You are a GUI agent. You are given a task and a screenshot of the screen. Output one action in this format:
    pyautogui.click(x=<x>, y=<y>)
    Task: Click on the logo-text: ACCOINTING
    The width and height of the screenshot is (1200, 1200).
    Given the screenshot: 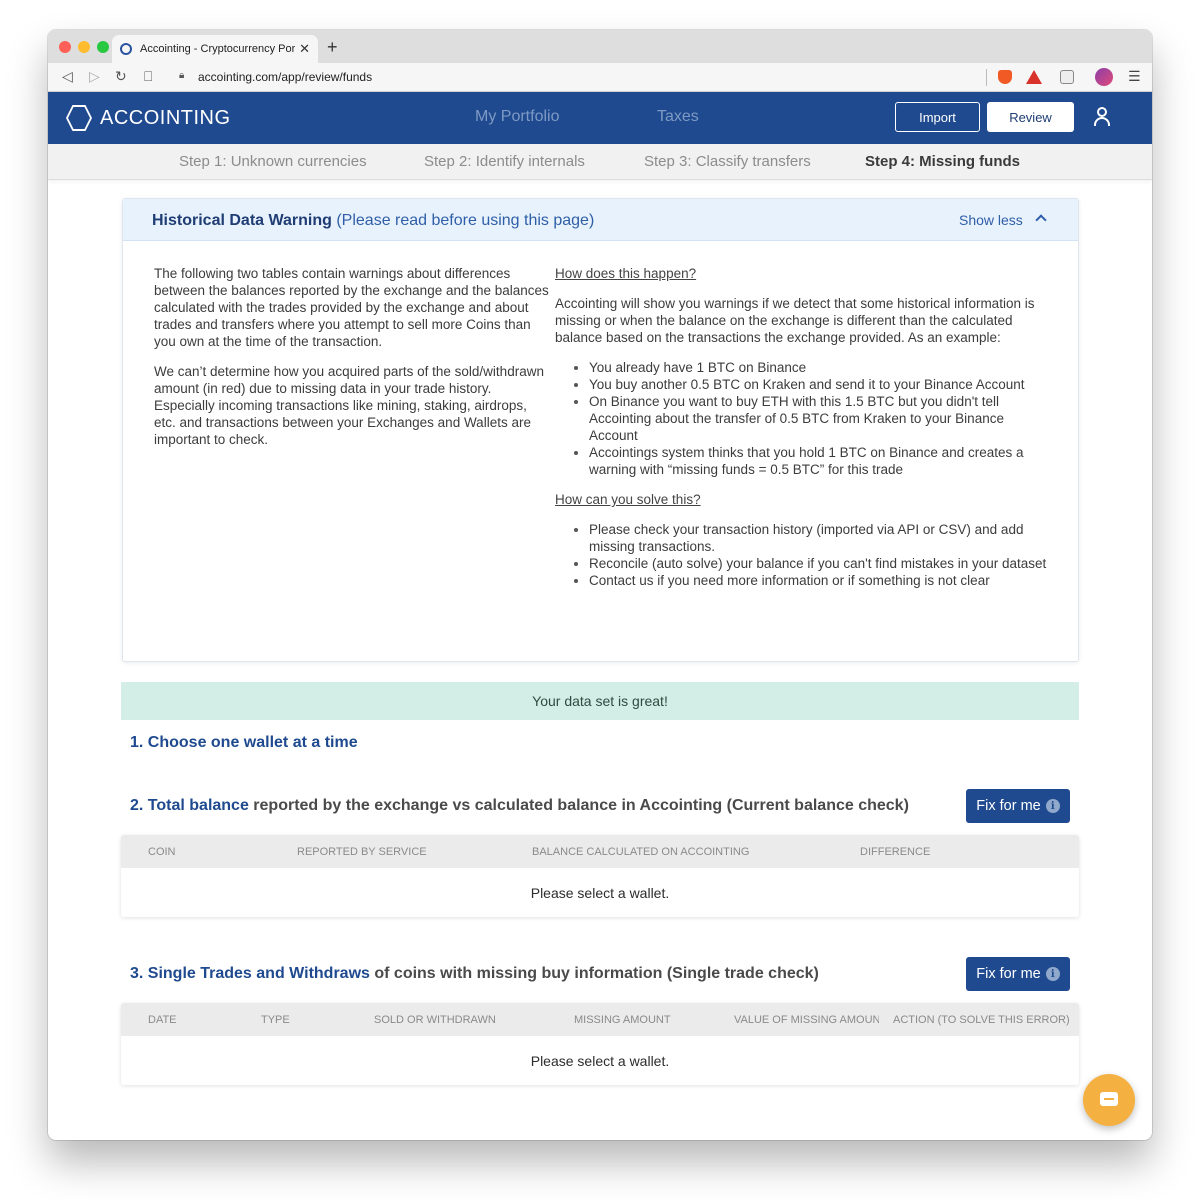 What is the action you would take?
    pyautogui.click(x=165, y=117)
    